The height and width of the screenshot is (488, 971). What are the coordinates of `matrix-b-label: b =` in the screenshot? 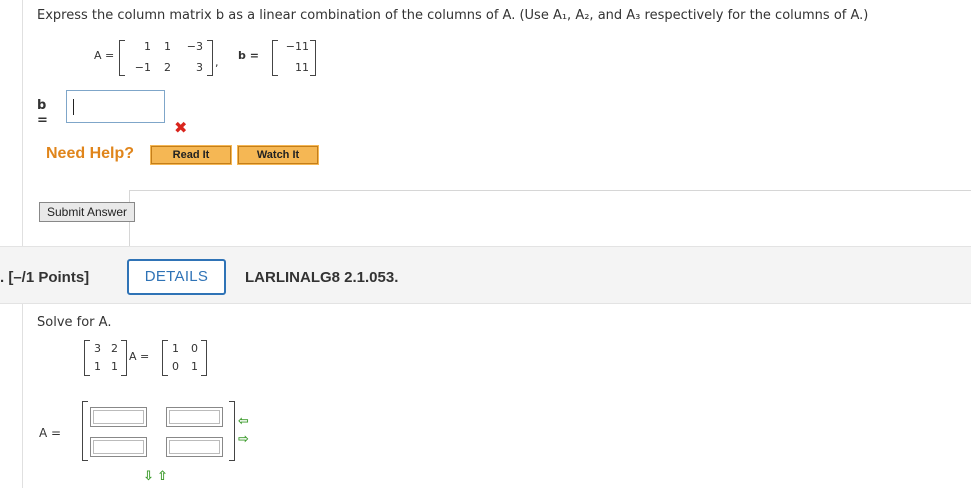 It's located at (248, 55).